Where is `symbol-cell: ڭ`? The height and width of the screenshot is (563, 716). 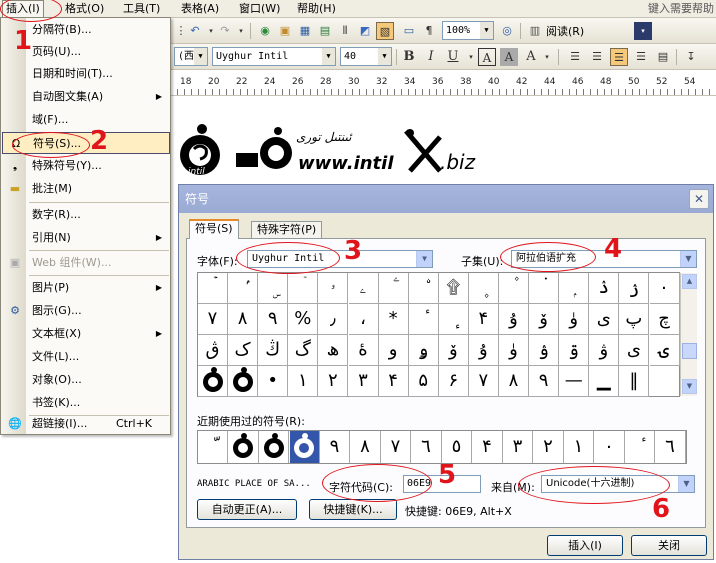
symbol-cell: ڭ is located at coordinates (273, 350).